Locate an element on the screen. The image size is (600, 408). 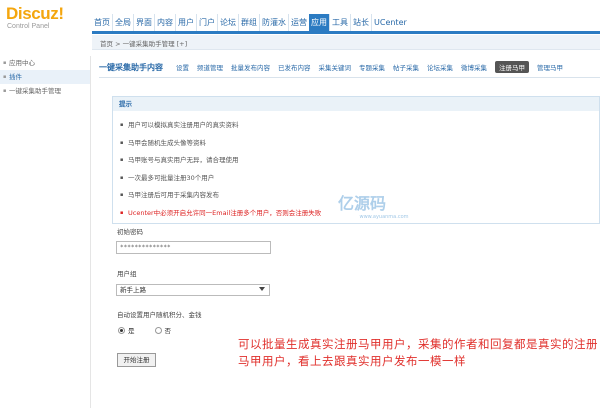
tips-header: 提示 is located at coordinates (356, 104).